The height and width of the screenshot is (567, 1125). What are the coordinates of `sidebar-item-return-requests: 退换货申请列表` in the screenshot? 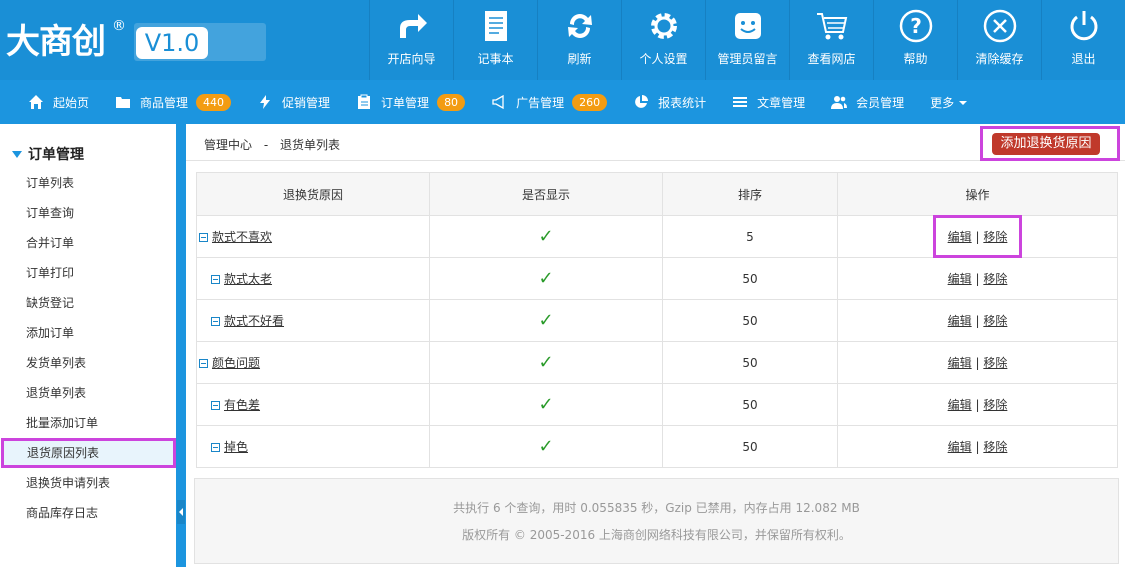 It's located at (88, 483).